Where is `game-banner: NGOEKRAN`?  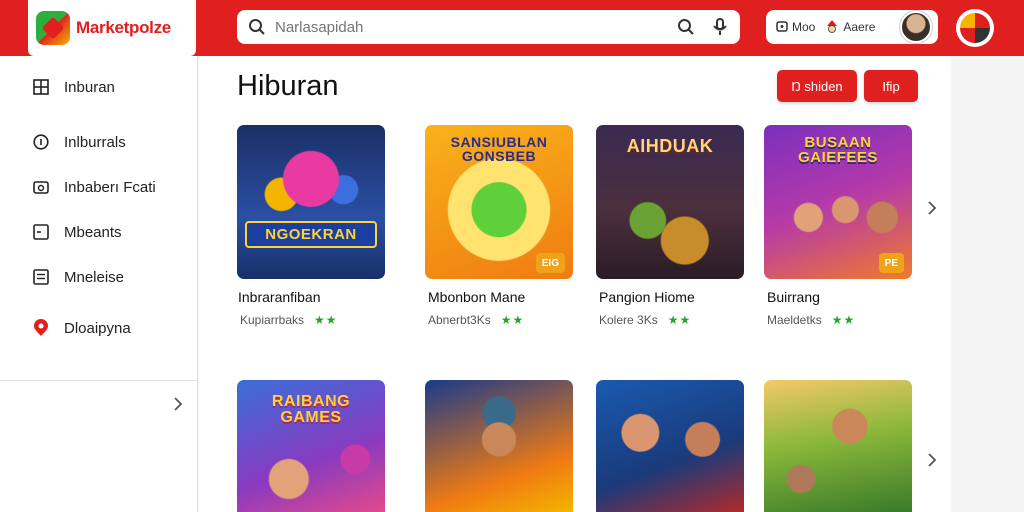
game-banner: NGOEKRAN is located at coordinates (311, 234).